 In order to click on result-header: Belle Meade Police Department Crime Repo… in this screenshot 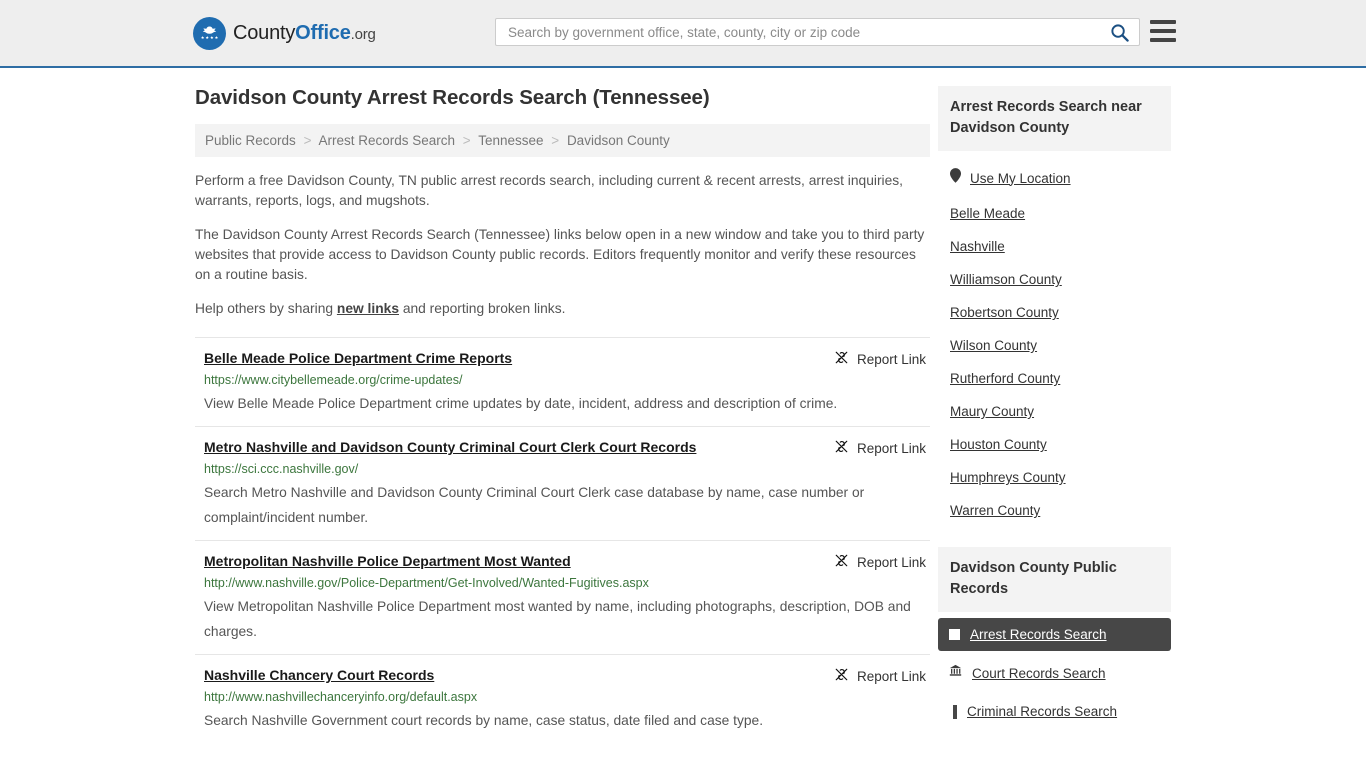, I will do `click(567, 358)`.